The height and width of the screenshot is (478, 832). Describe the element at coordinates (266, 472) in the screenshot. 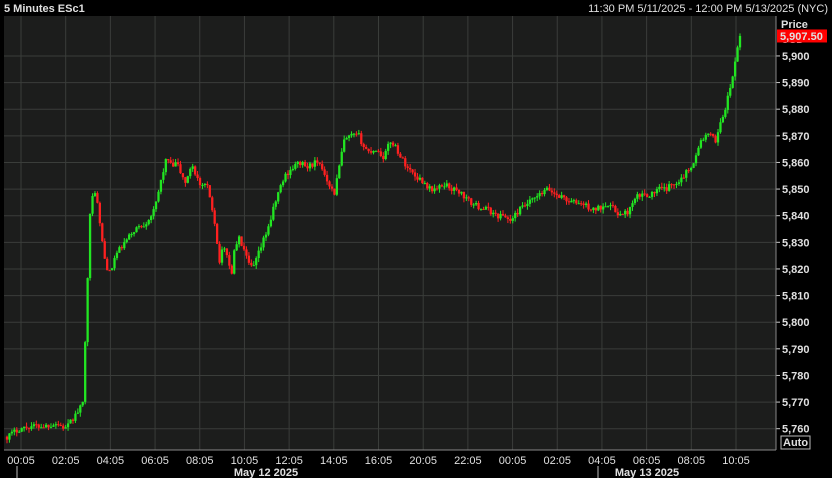

I see `date-label: May 12 2025` at that location.